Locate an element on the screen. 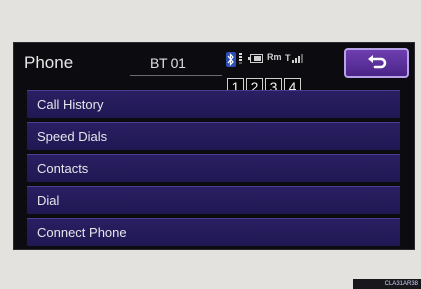  back-button is located at coordinates (376, 63).